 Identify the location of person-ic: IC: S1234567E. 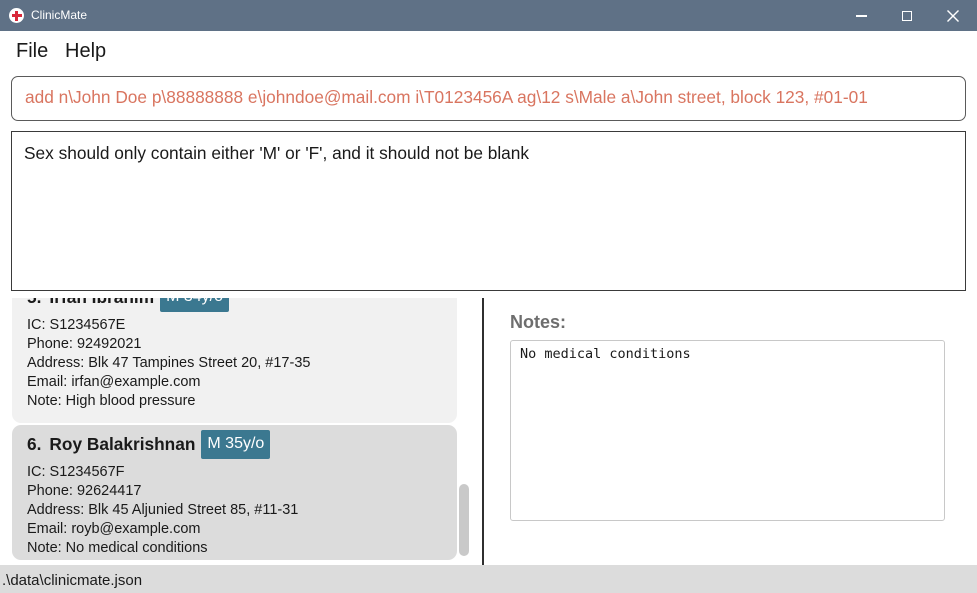
(76, 325).